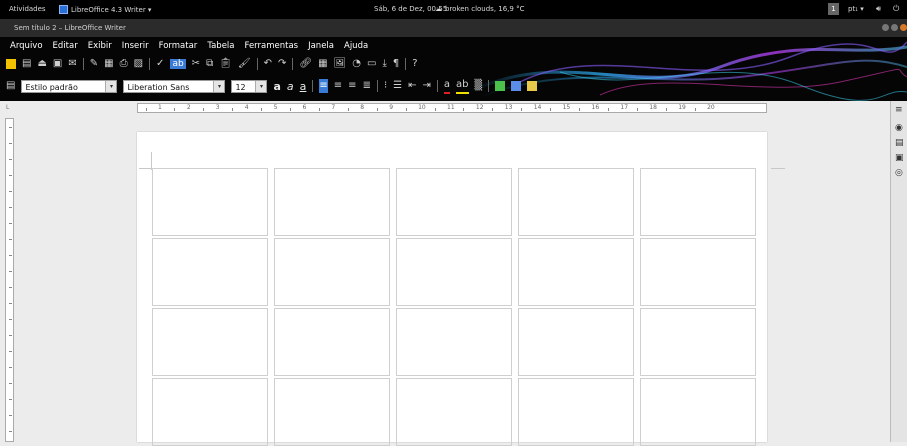  I want to click on menu-arquivo: Arquivo, so click(26, 48).